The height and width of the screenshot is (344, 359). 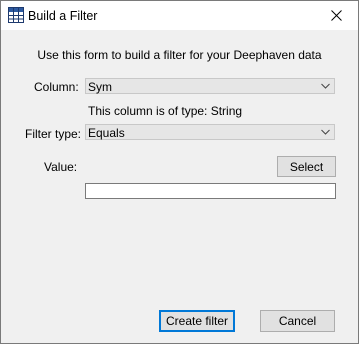 What do you see at coordinates (297, 321) in the screenshot?
I see `cancel-button: Cancel` at bounding box center [297, 321].